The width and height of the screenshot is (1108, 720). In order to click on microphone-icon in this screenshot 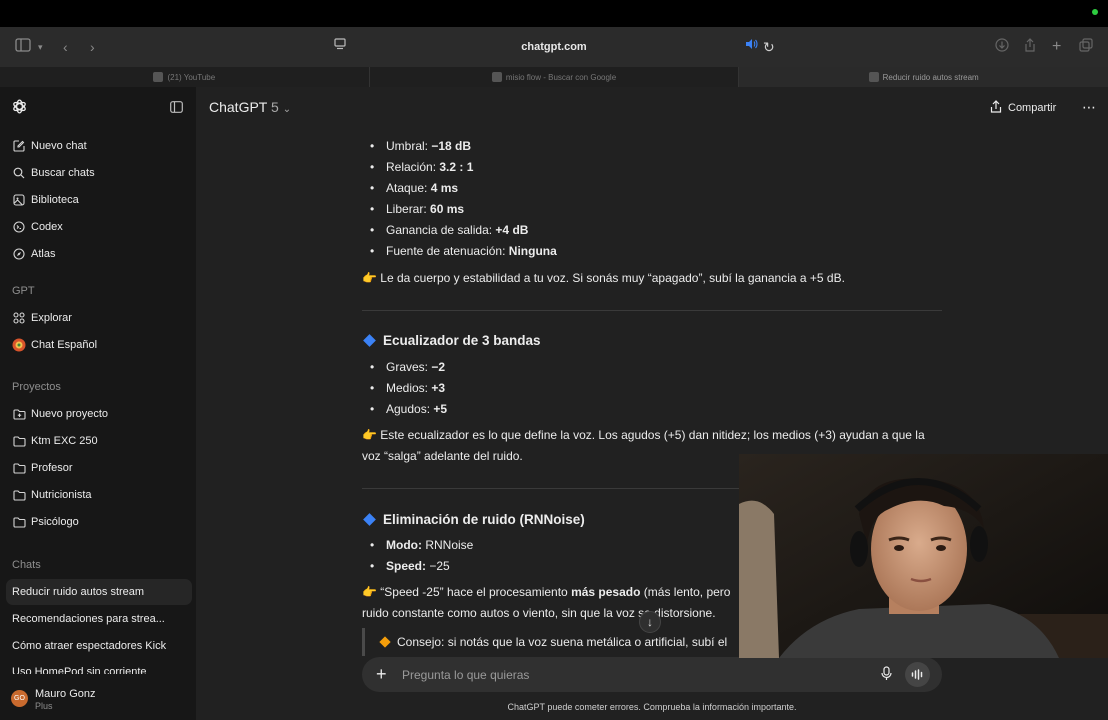, I will do `click(886, 676)`.